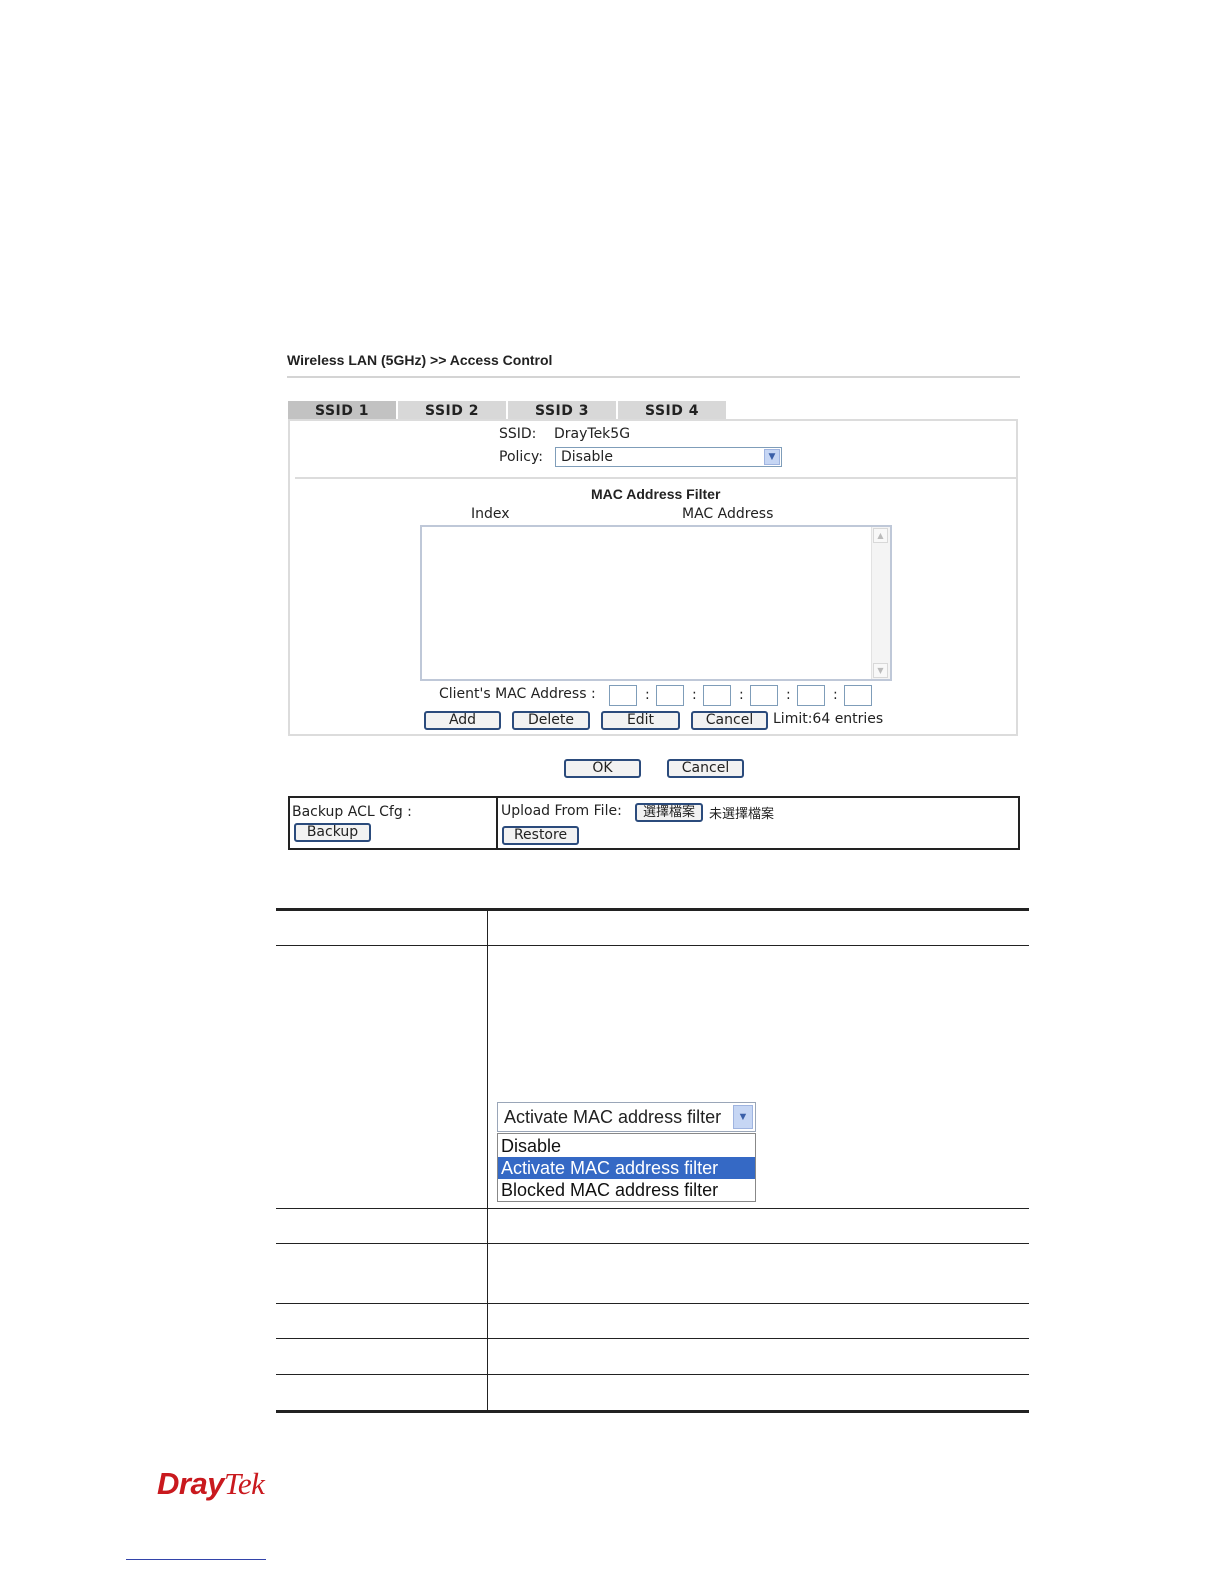  Describe the element at coordinates (561, 811) in the screenshot. I see `upload-label: Upload From File:` at that location.